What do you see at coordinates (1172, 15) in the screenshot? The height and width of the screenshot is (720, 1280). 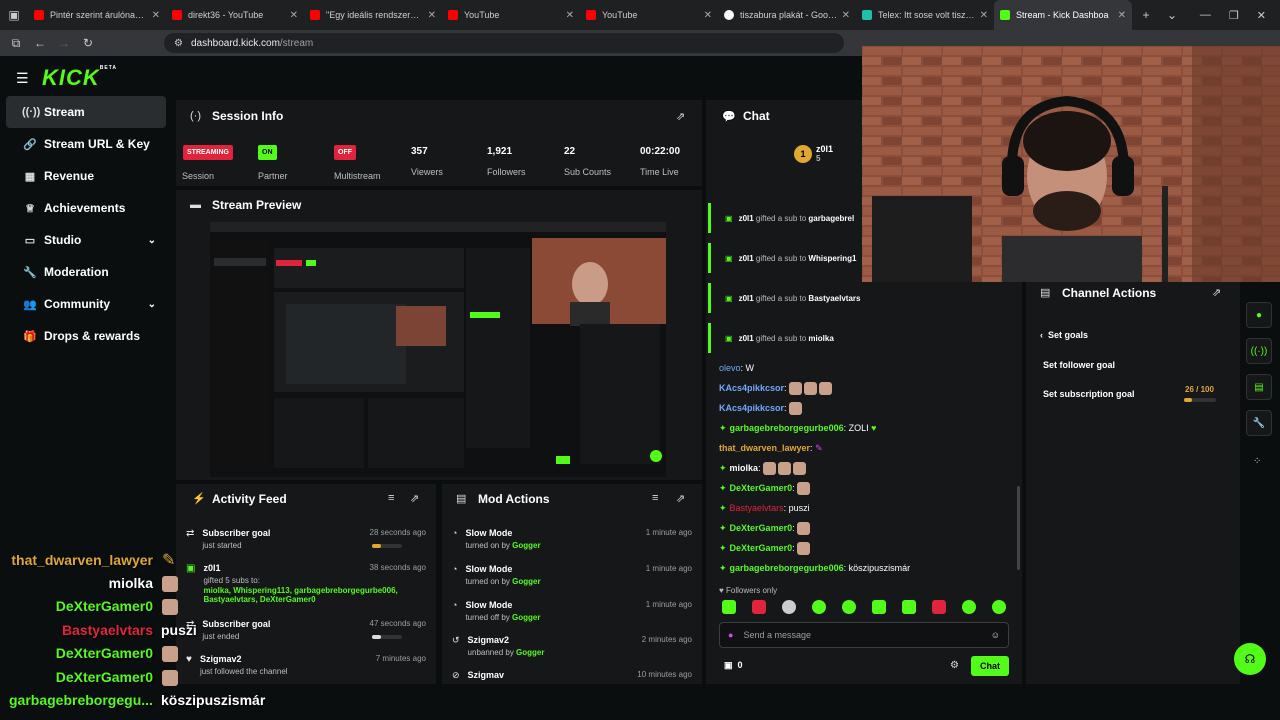 I see `tab-list-chevron-icon: ⌄` at bounding box center [1172, 15].